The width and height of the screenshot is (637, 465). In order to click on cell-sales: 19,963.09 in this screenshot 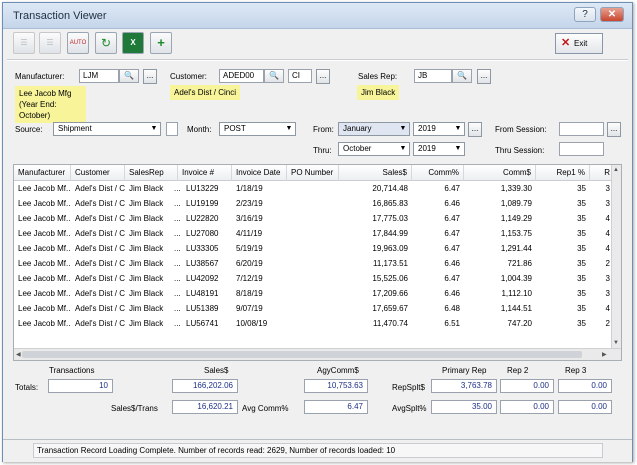, I will do `click(390, 248)`.